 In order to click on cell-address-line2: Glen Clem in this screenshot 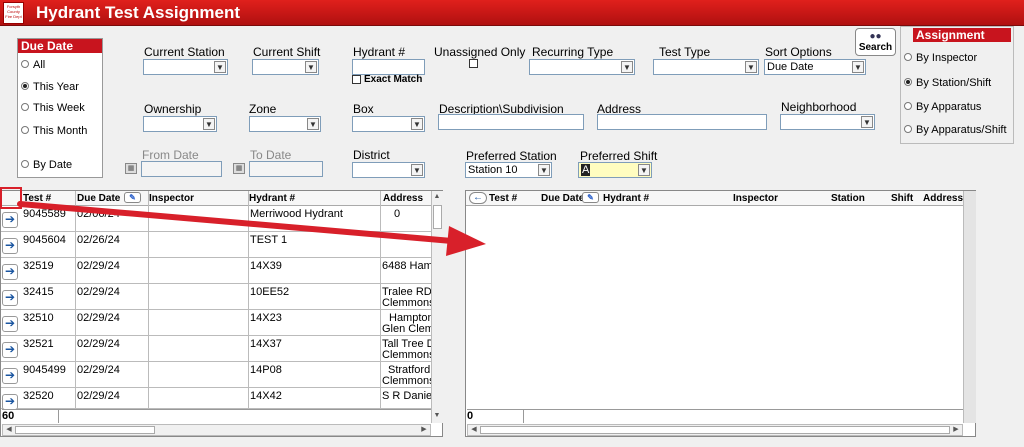, I will do `click(406, 329)`.